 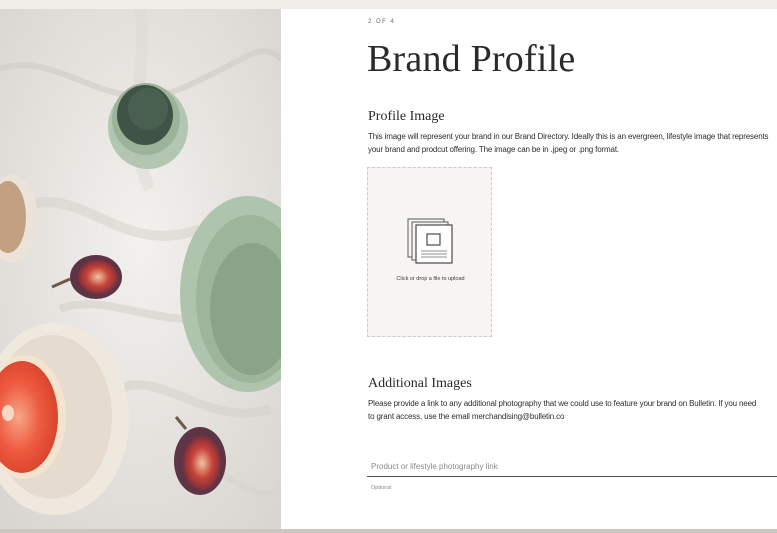 What do you see at coordinates (382, 22) in the screenshot?
I see `step-indicator: 2 OF 4` at bounding box center [382, 22].